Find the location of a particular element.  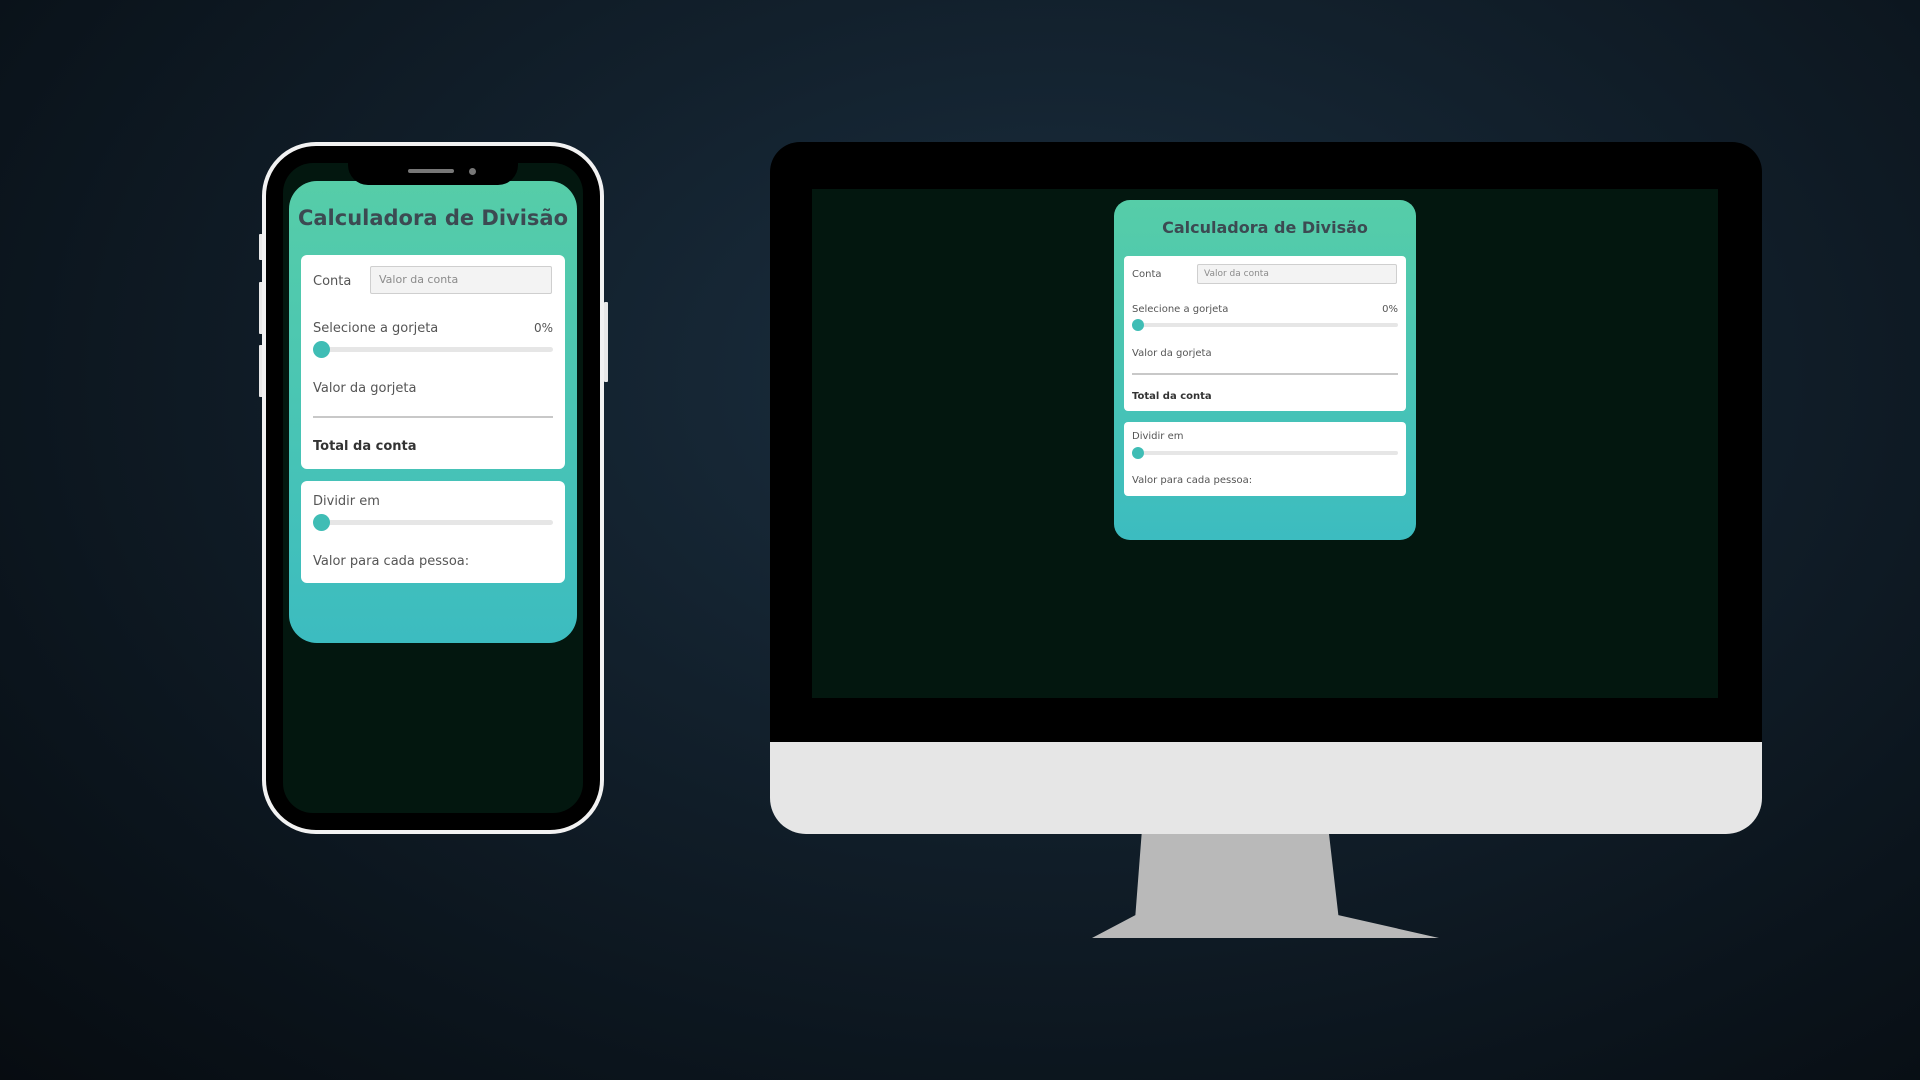

desktop-tip-value-label: Valor da gorjeta is located at coordinates (1172, 353).